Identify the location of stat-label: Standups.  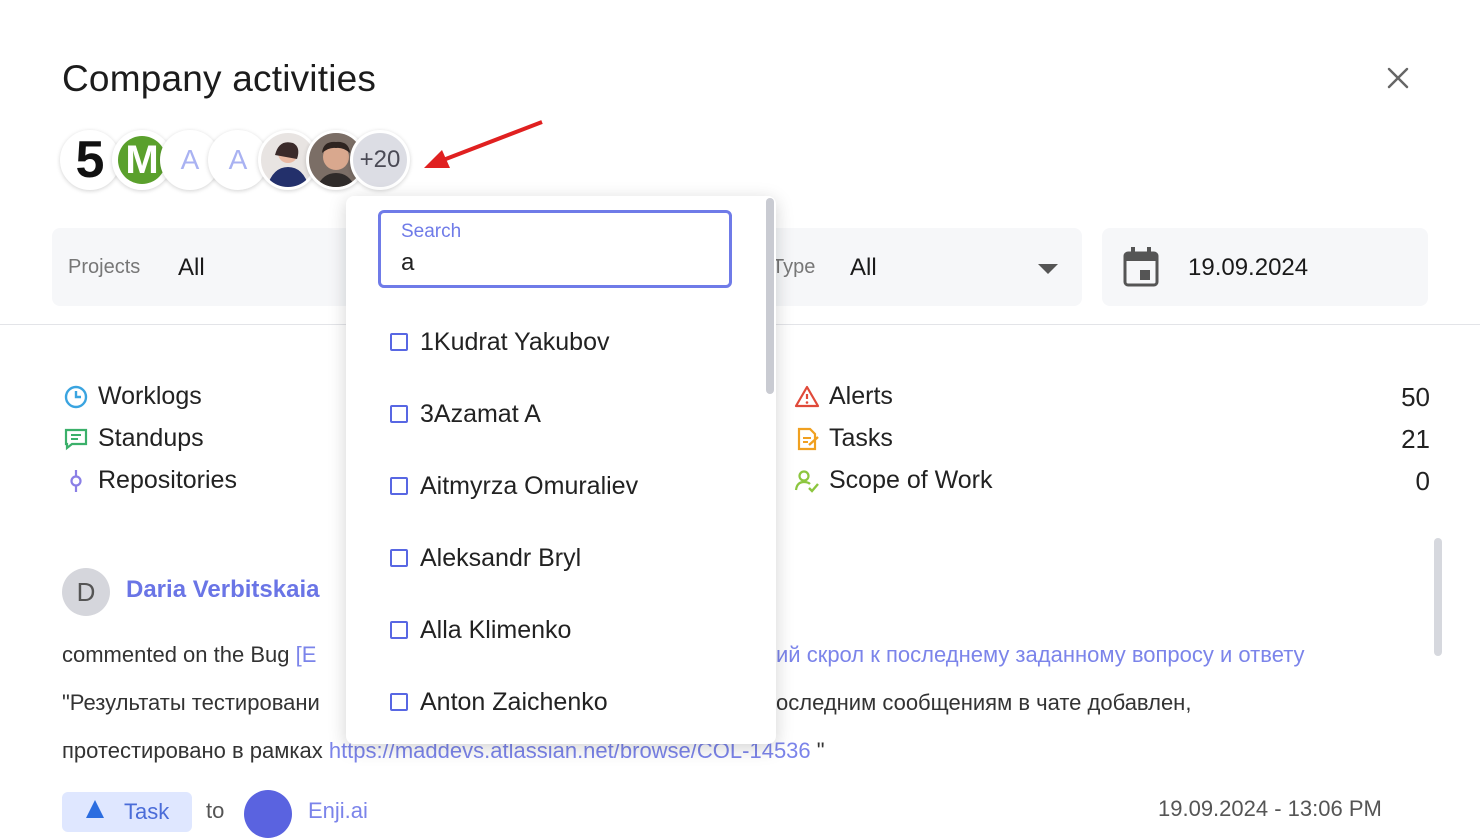
(151, 438).